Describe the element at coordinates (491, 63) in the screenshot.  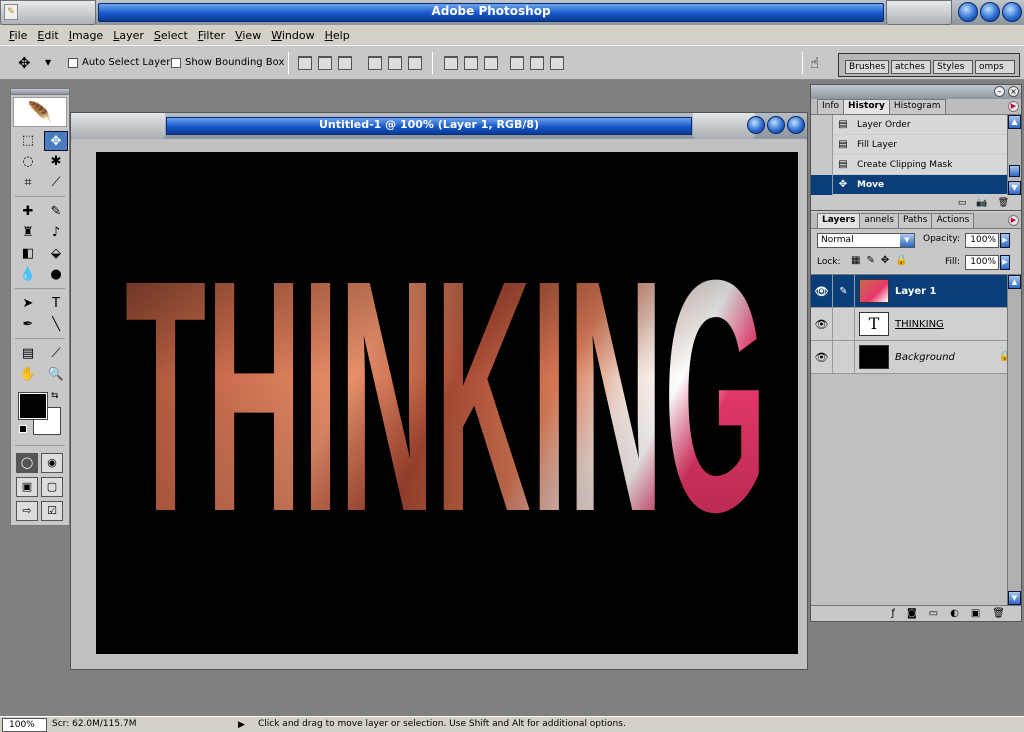
I see `distribute-bottom-icon` at that location.